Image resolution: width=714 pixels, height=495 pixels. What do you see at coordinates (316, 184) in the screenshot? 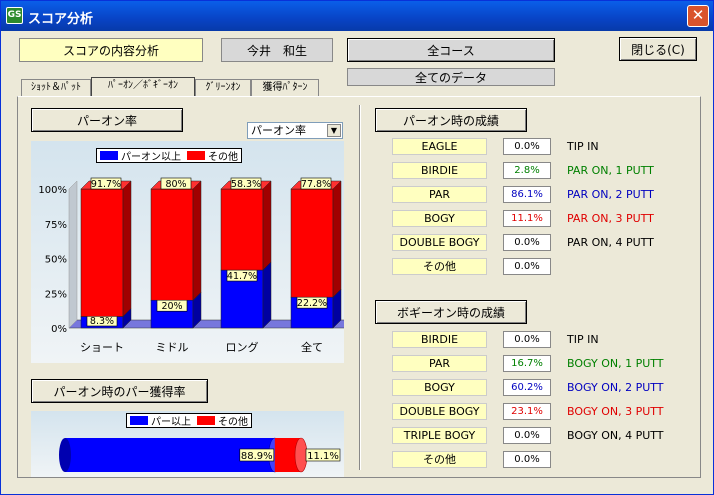
I see `data-label: 77.8%` at bounding box center [316, 184].